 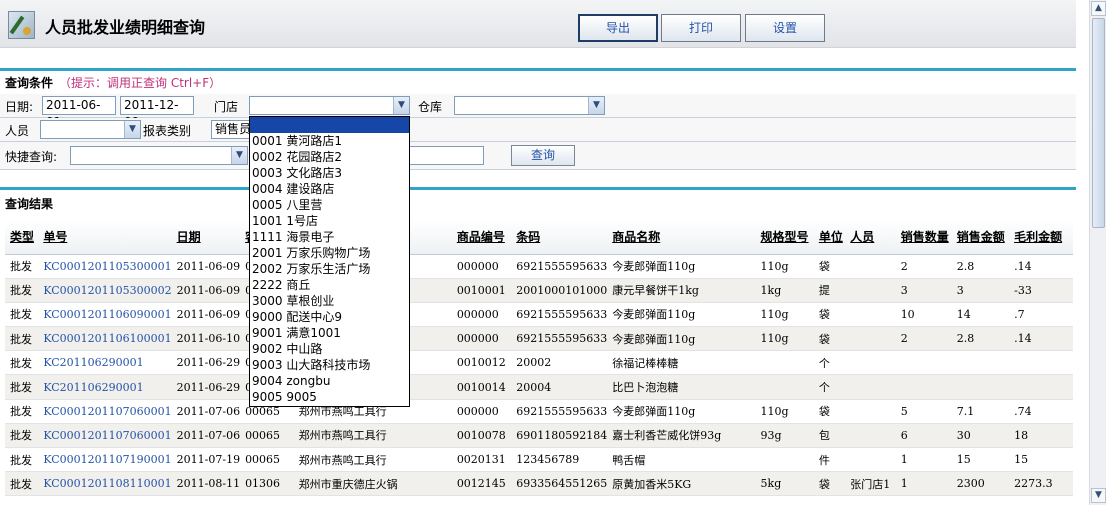 I want to click on column-header: 规格型号, so click(x=784, y=237).